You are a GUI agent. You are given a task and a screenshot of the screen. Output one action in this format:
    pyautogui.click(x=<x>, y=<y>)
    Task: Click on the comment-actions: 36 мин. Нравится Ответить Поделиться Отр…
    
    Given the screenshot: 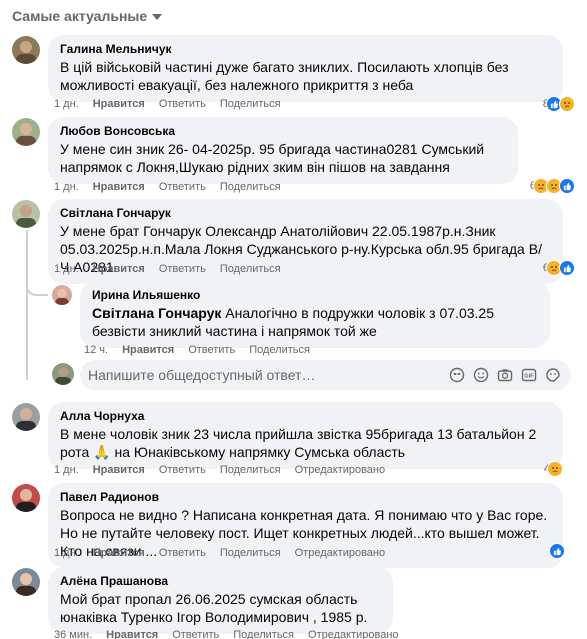 What is the action you would take?
    pyautogui.click(x=226, y=634)
    